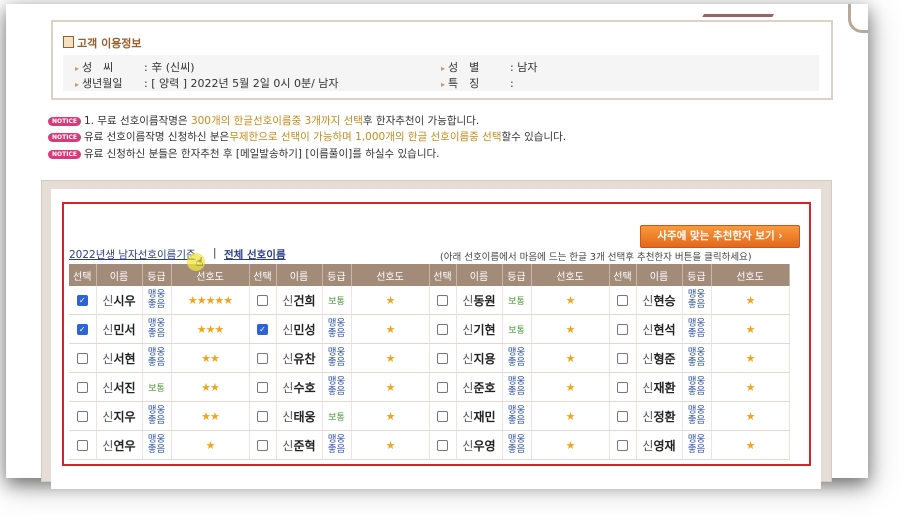 The image size is (920, 529). I want to click on table-row: ✓ 신민서 맹웅 좋음 ★★★ ✓ 신민성 맹웅 좋음 ★ 신기현 보통 ★ 신현석 맹웅 좋음 ★, so click(429, 329).